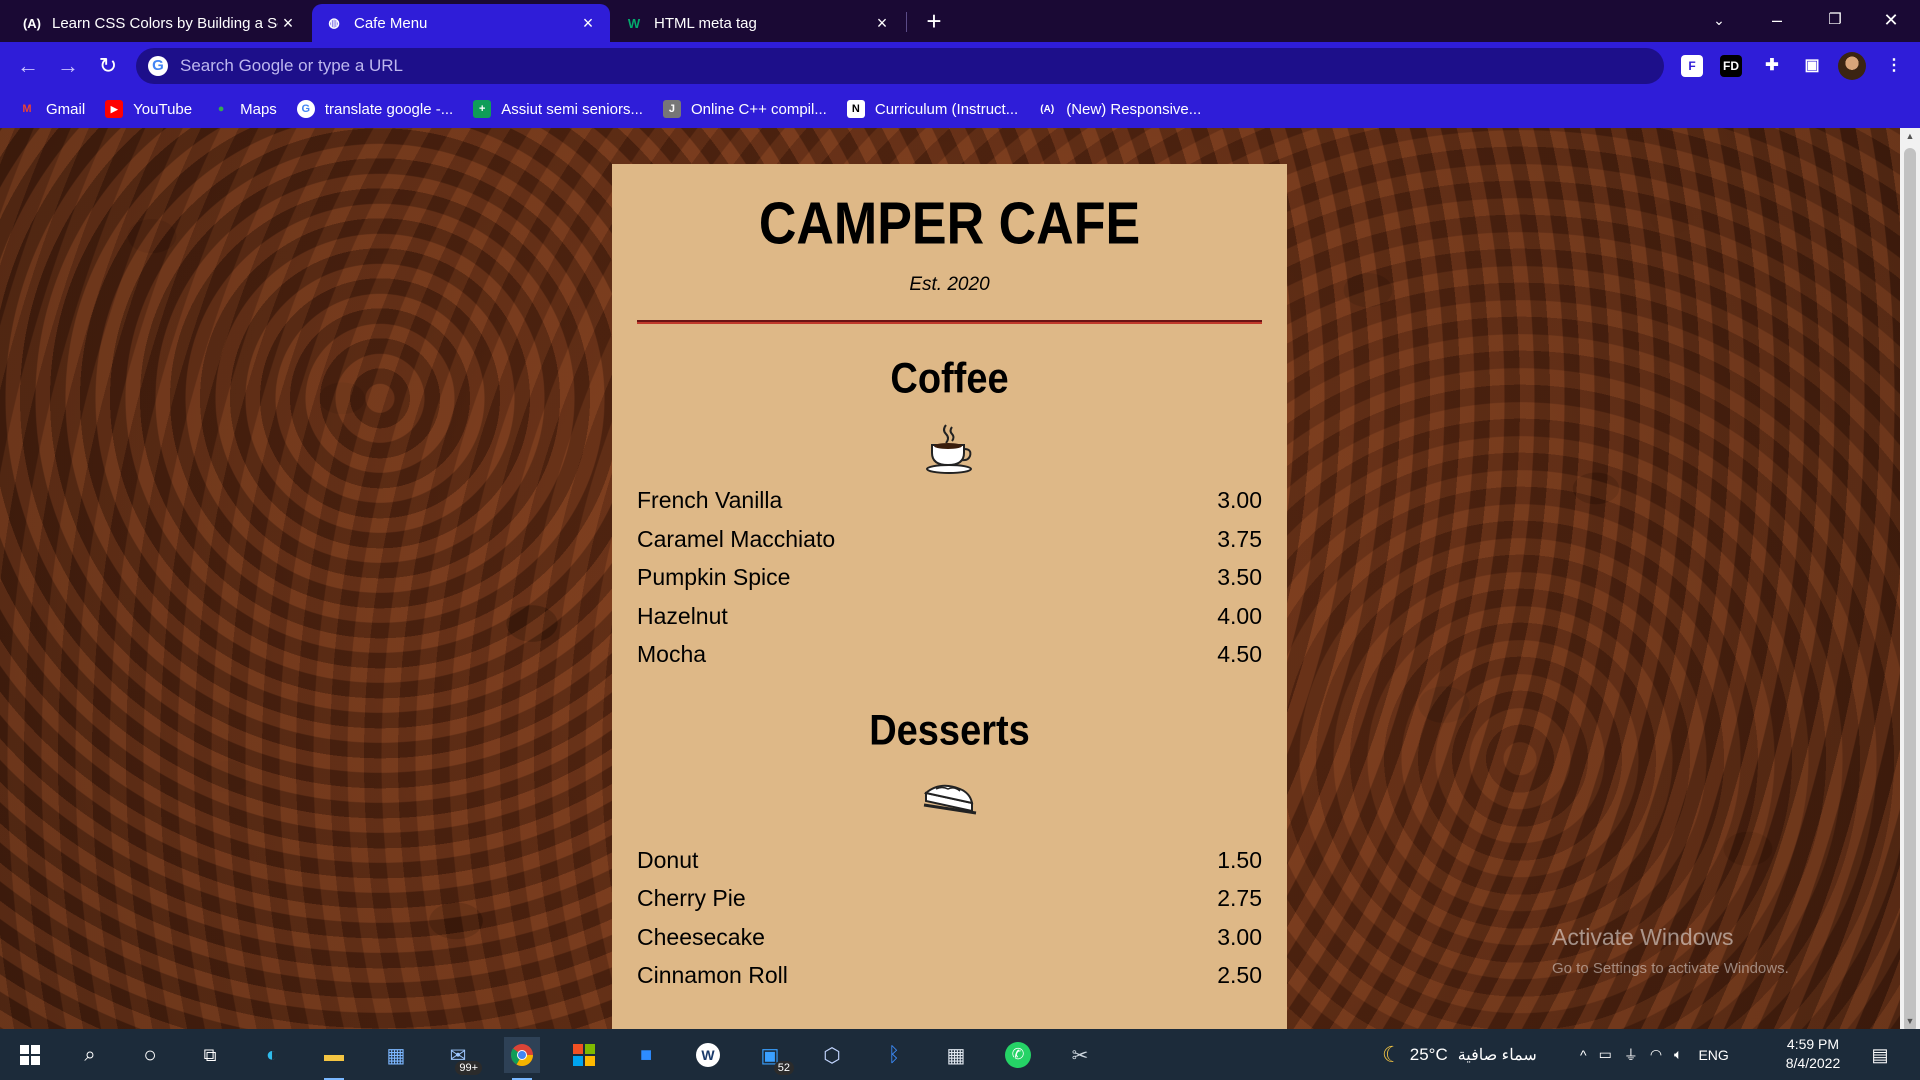 The image size is (1920, 1080). Describe the element at coordinates (1894, 66) in the screenshot. I see `menu-kebab-icon: ⋮` at that location.